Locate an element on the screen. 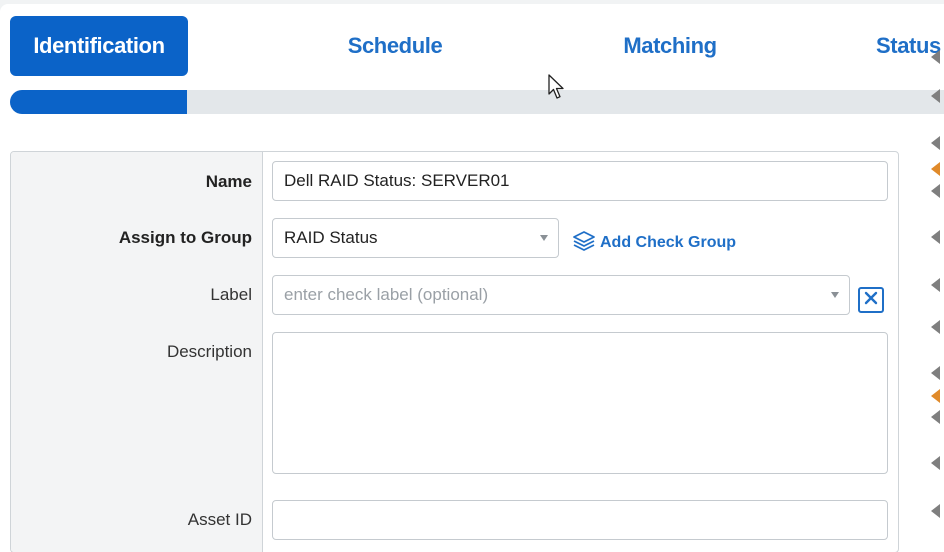  wizard-progress-bar is located at coordinates (477, 102).